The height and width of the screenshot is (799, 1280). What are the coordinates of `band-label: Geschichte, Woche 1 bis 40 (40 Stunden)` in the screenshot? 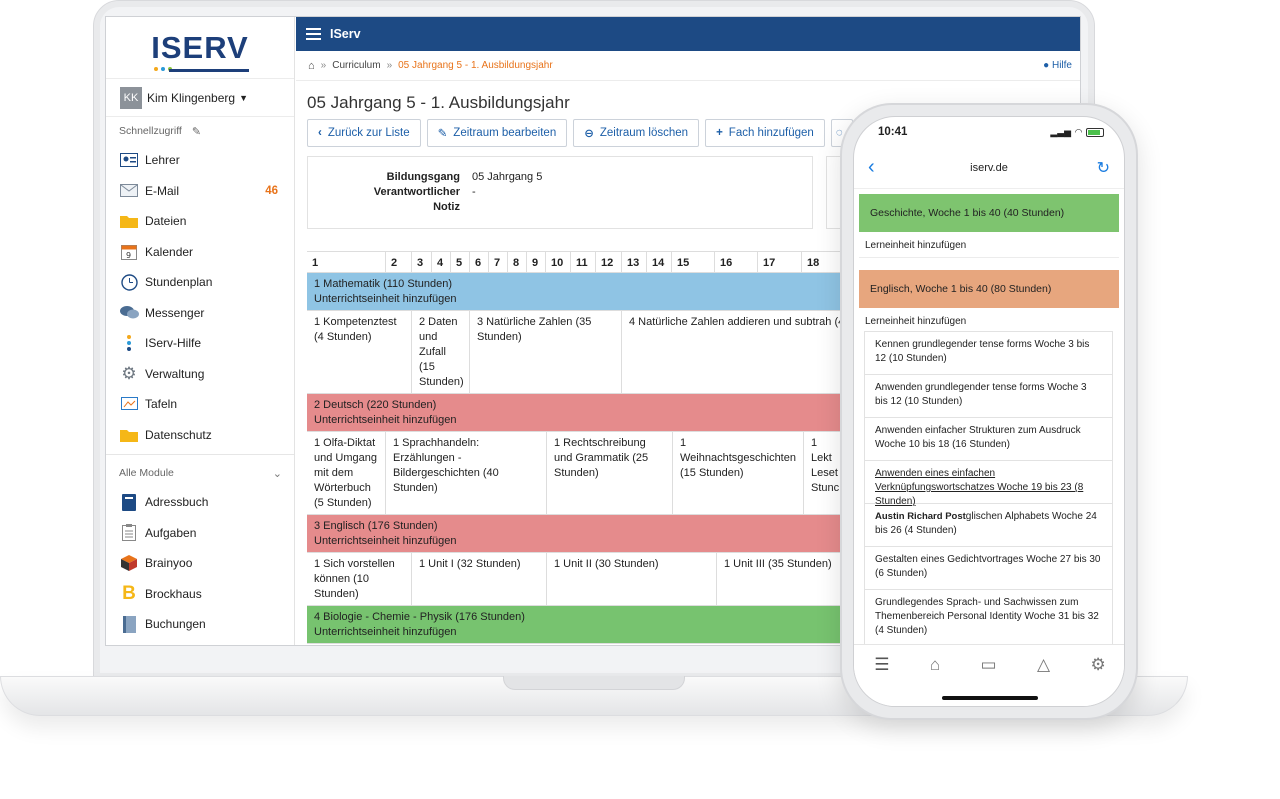 It's located at (967, 213).